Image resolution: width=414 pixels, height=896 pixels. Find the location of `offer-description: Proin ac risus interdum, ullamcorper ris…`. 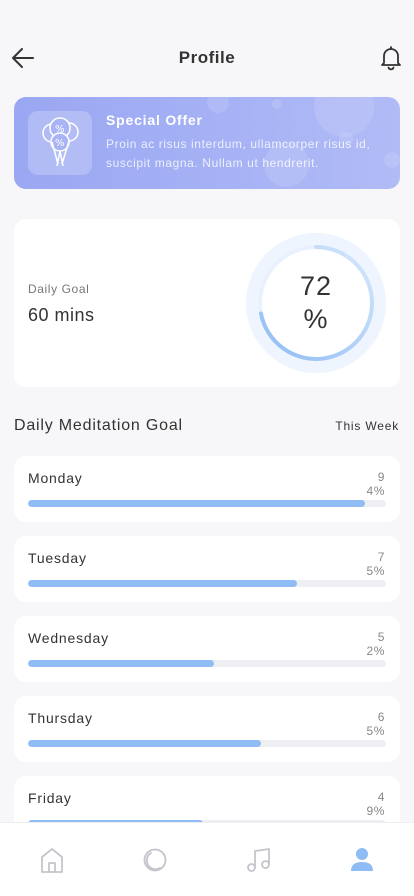

offer-description: Proin ac risus interdum, ullamcorper ris… is located at coordinates (238, 153).